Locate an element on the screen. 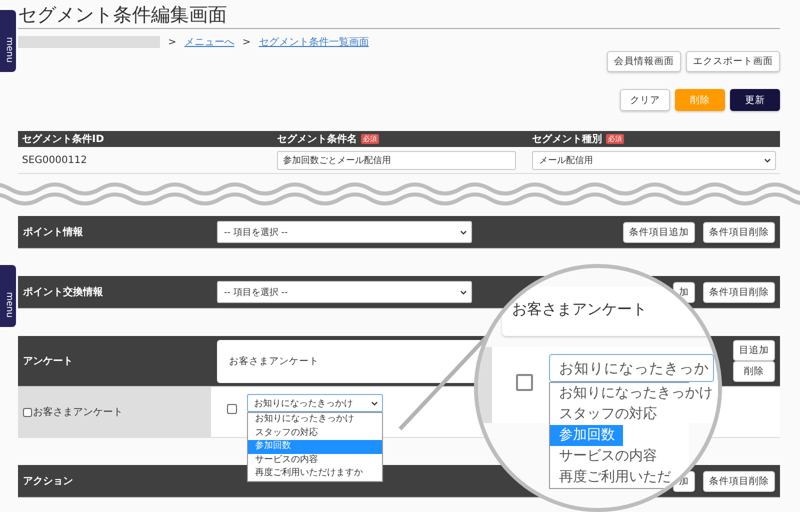  name-input-field: 参加回数ごとメール配信用 is located at coordinates (396, 160).